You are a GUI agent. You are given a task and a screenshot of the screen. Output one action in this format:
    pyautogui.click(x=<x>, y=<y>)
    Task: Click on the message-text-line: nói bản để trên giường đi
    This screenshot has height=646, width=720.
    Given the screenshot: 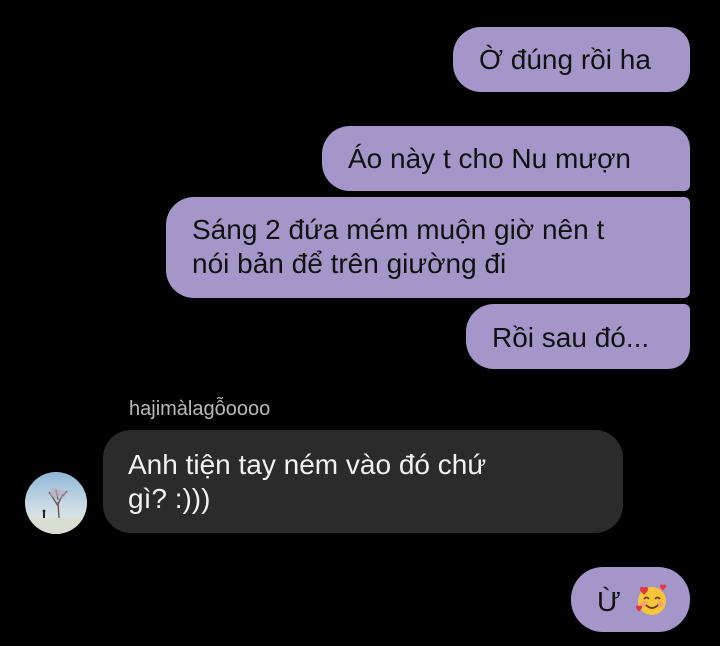 What is the action you would take?
    pyautogui.click(x=349, y=263)
    